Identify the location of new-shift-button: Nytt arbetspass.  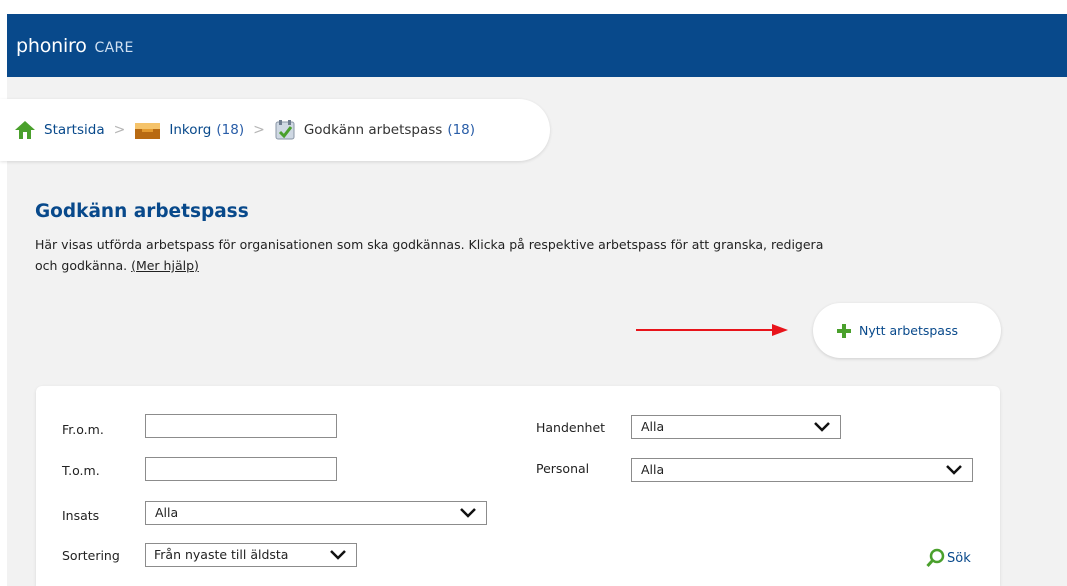
(907, 330).